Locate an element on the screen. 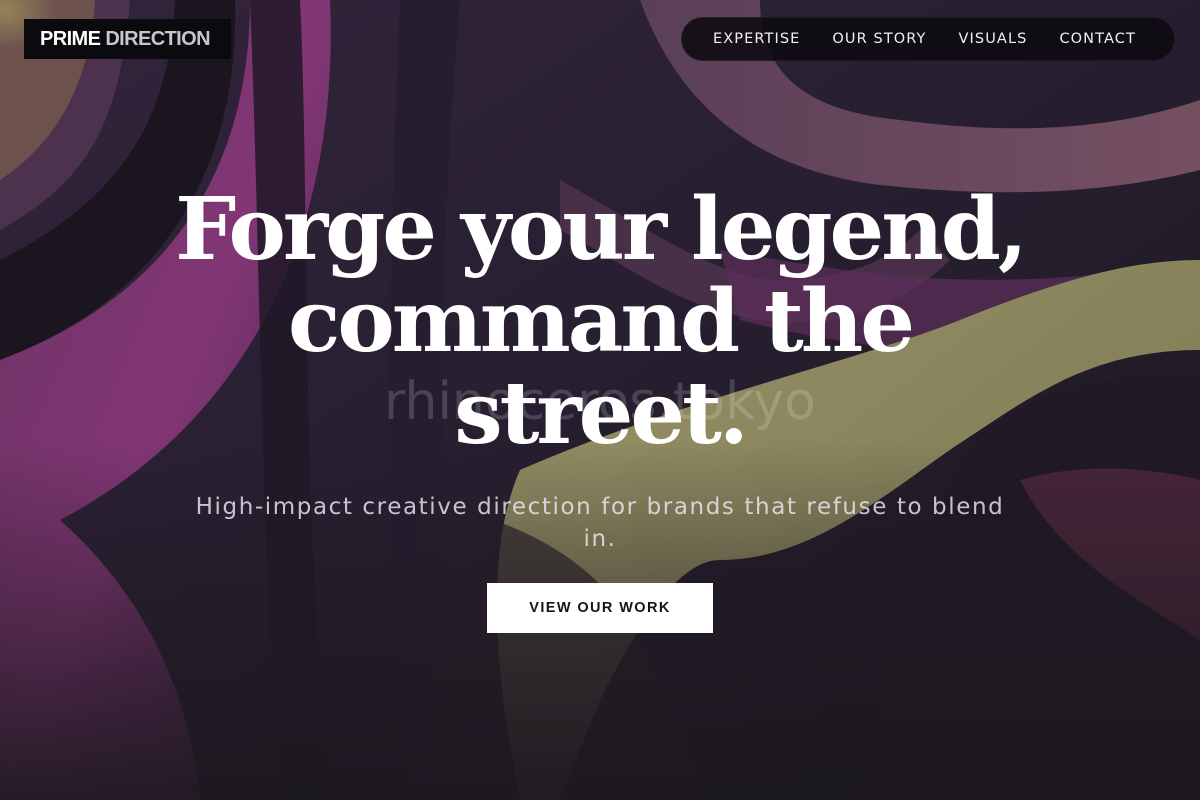 This screenshot has width=1200, height=800. main-navigation: EXPERTISE OUR STORY VISUALS CONTACT is located at coordinates (928, 39).